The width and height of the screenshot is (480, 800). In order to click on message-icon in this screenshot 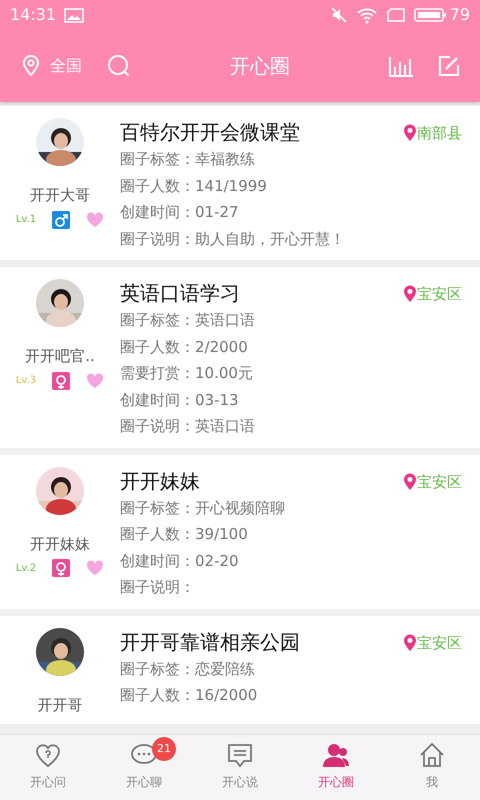, I will do `click(240, 755)`.